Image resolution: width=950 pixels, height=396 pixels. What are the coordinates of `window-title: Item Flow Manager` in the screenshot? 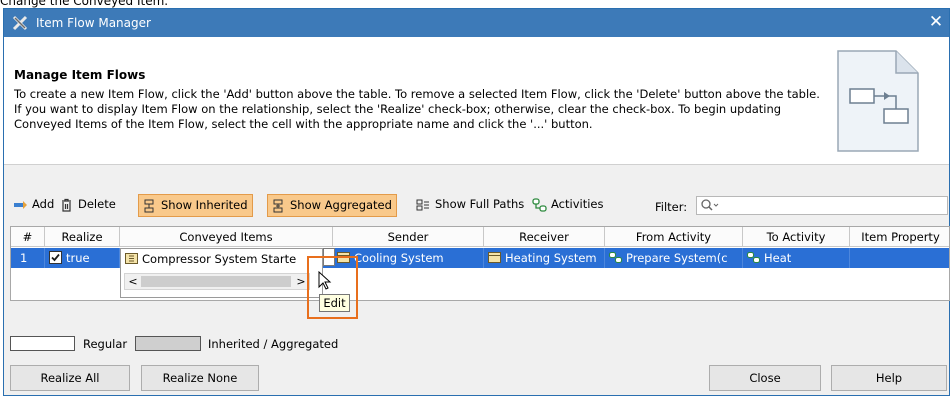 It's located at (93, 23).